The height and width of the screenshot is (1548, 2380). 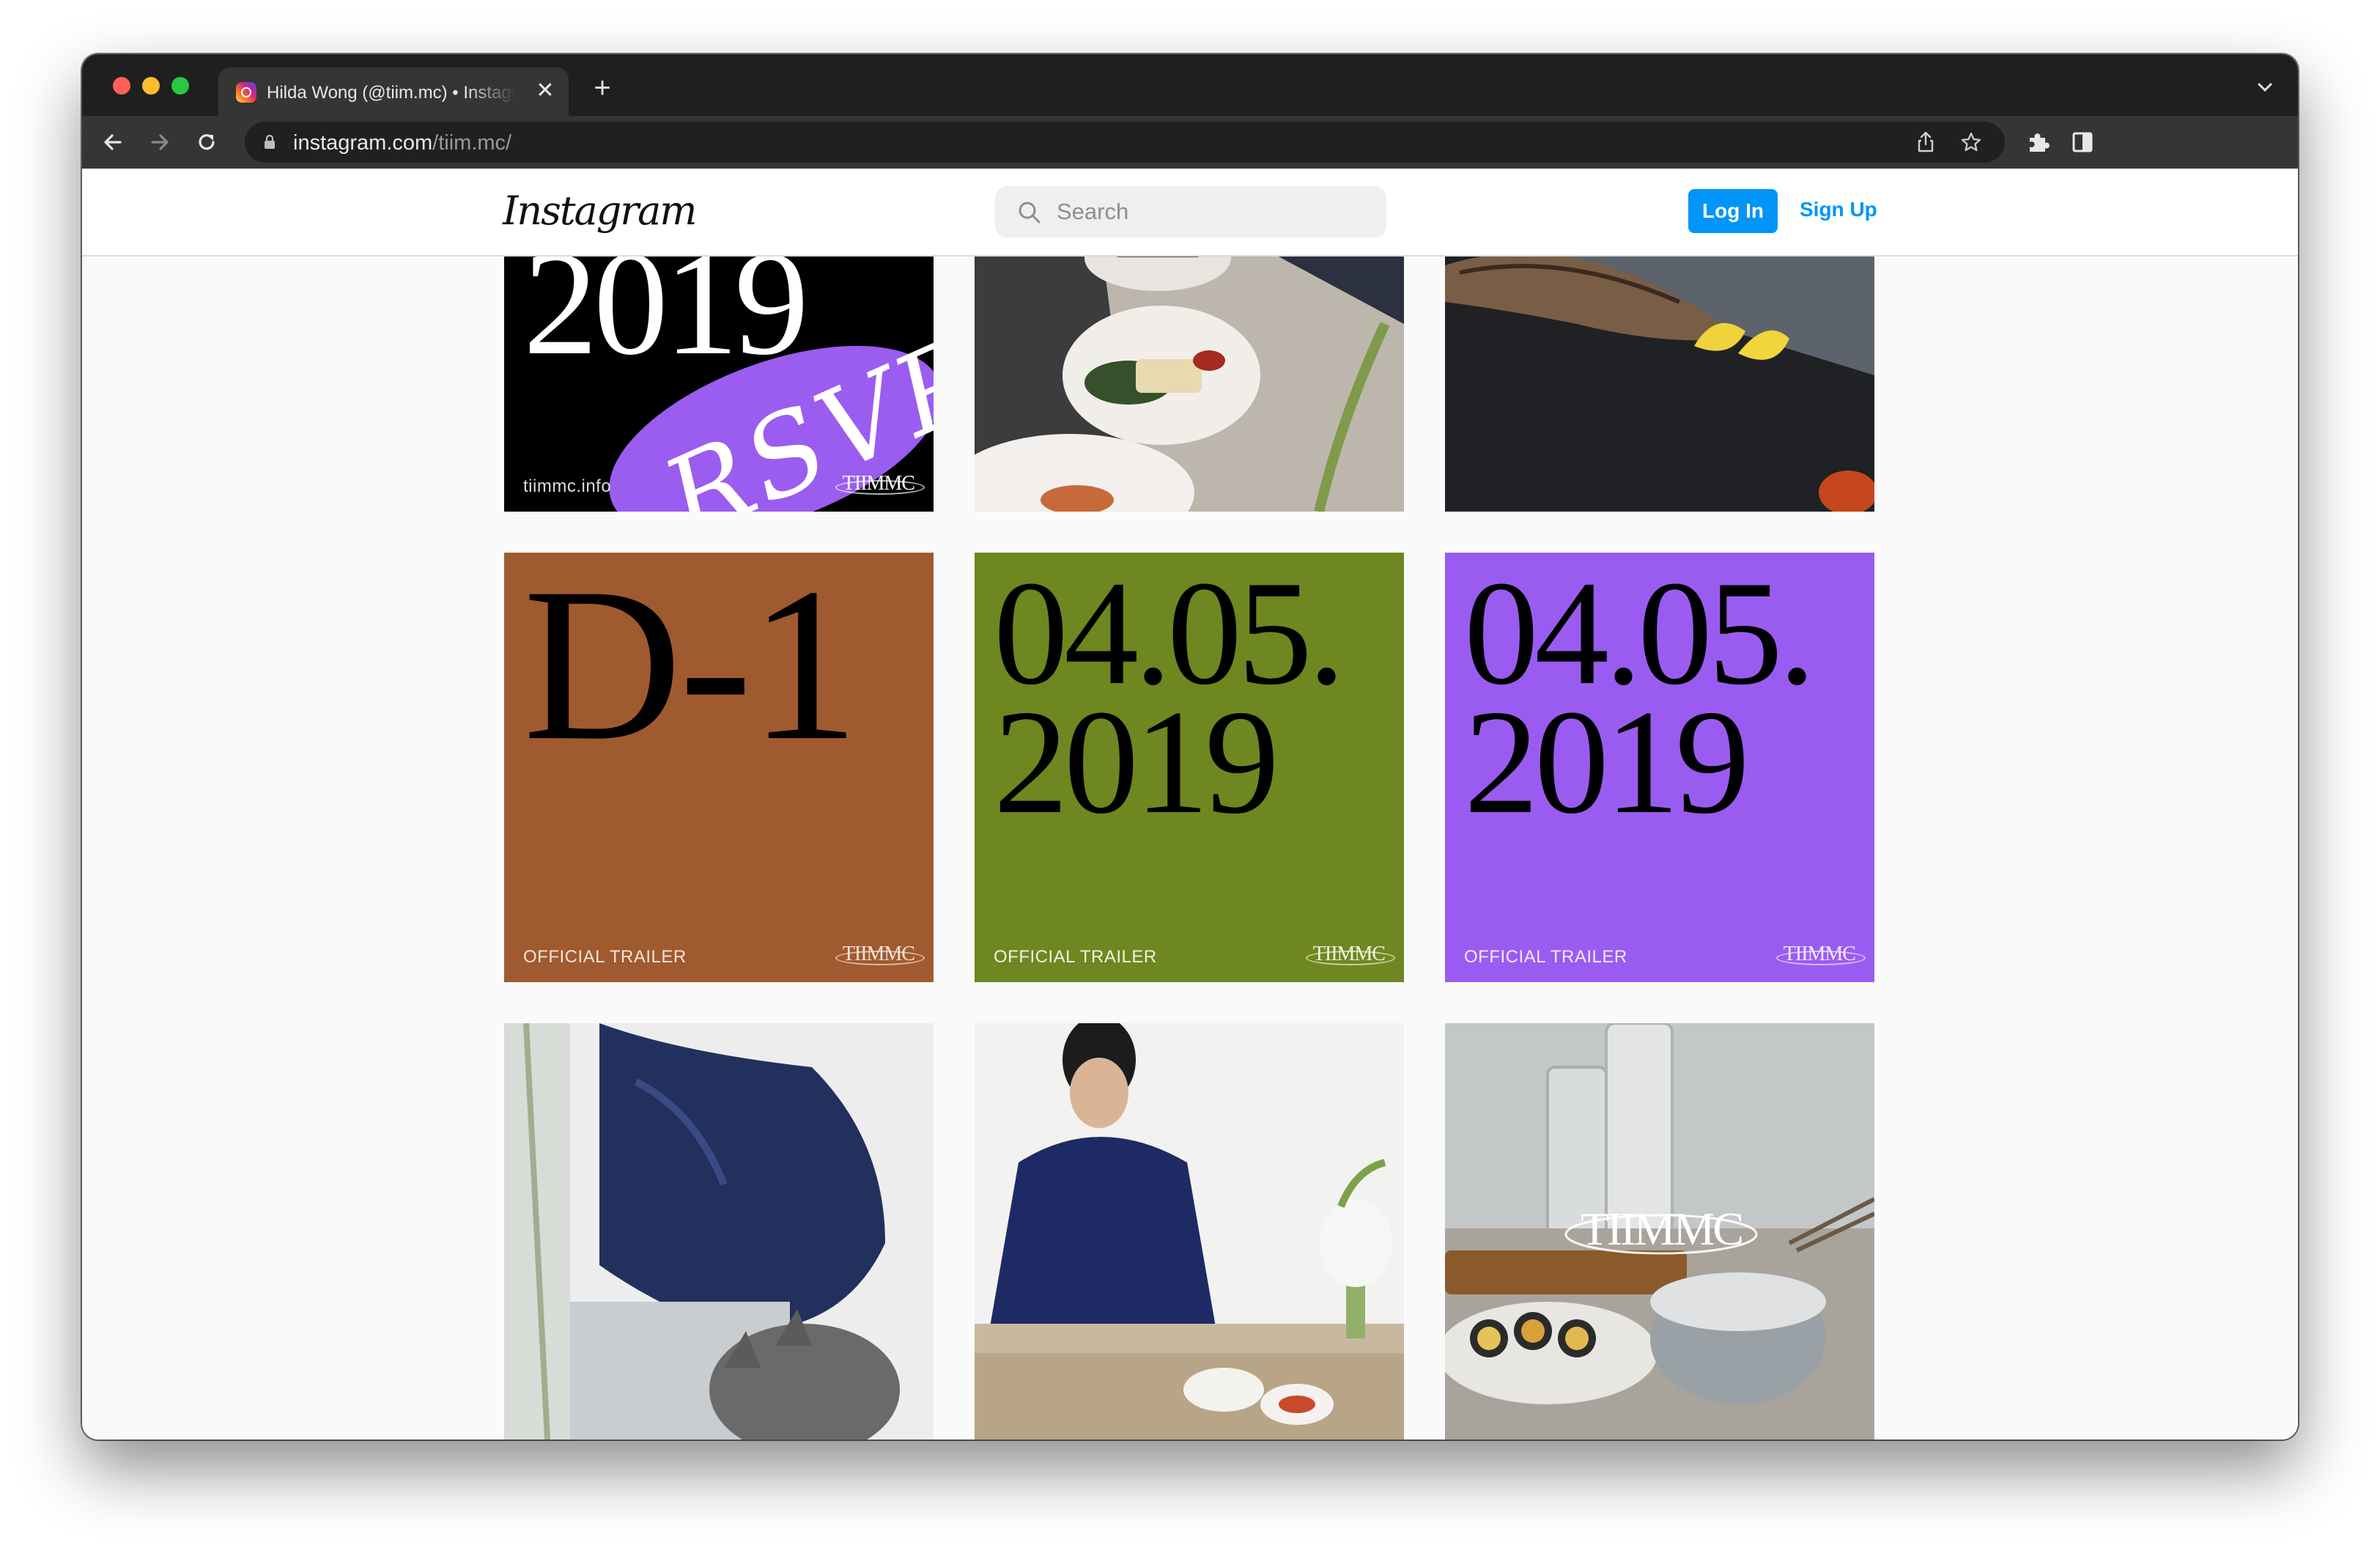 What do you see at coordinates (1210, 212) in the screenshot?
I see `search-input` at bounding box center [1210, 212].